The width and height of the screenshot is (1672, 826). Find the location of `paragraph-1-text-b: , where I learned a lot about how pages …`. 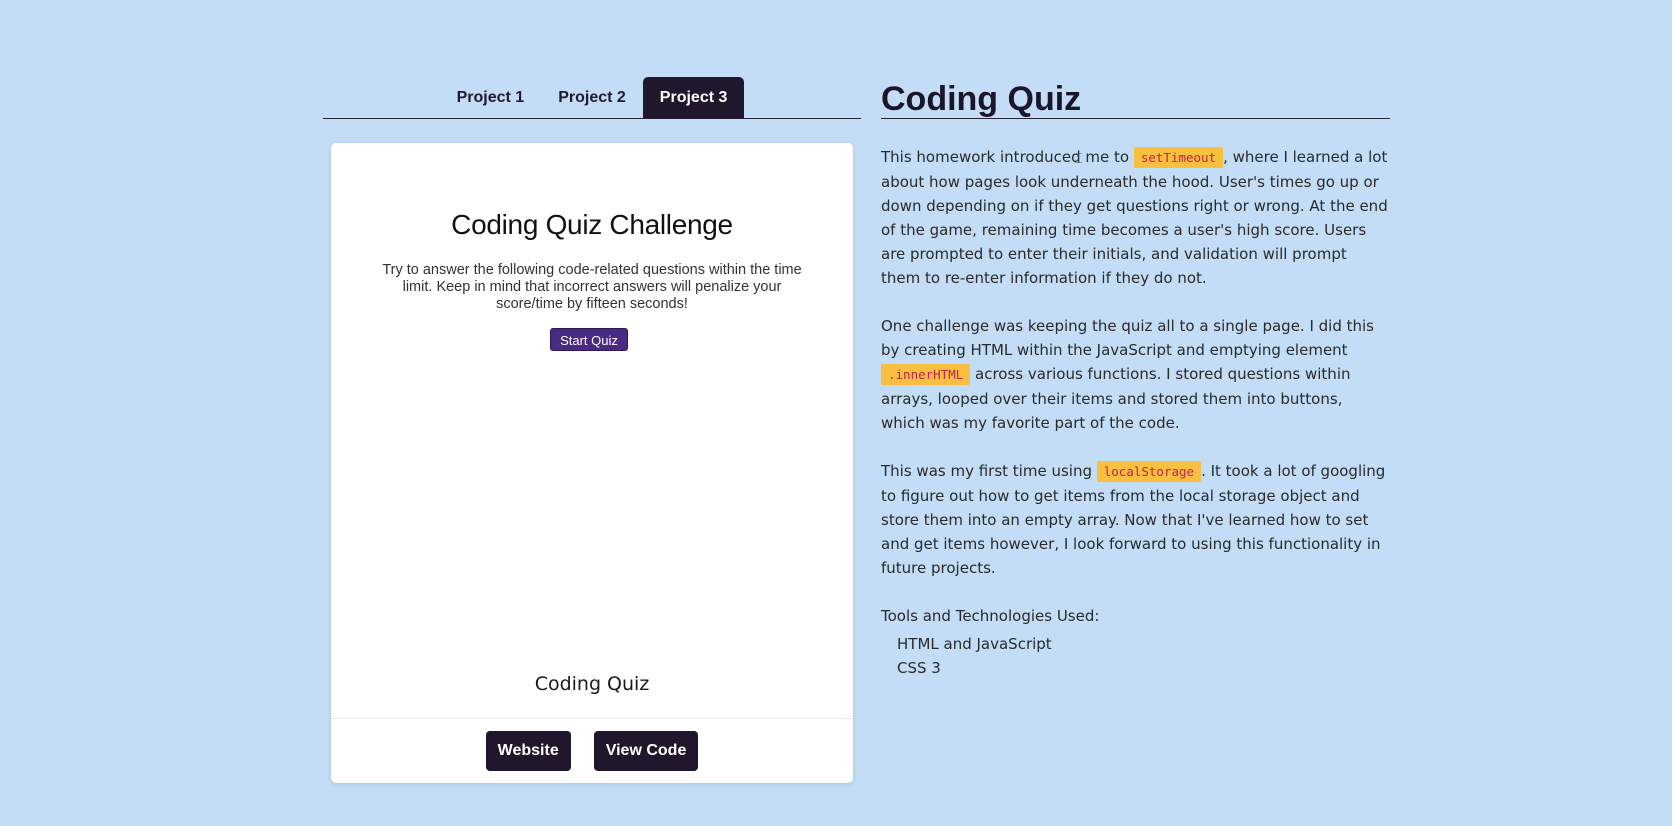

paragraph-1-text-b: , where I learned a lot about how pages … is located at coordinates (1134, 217).